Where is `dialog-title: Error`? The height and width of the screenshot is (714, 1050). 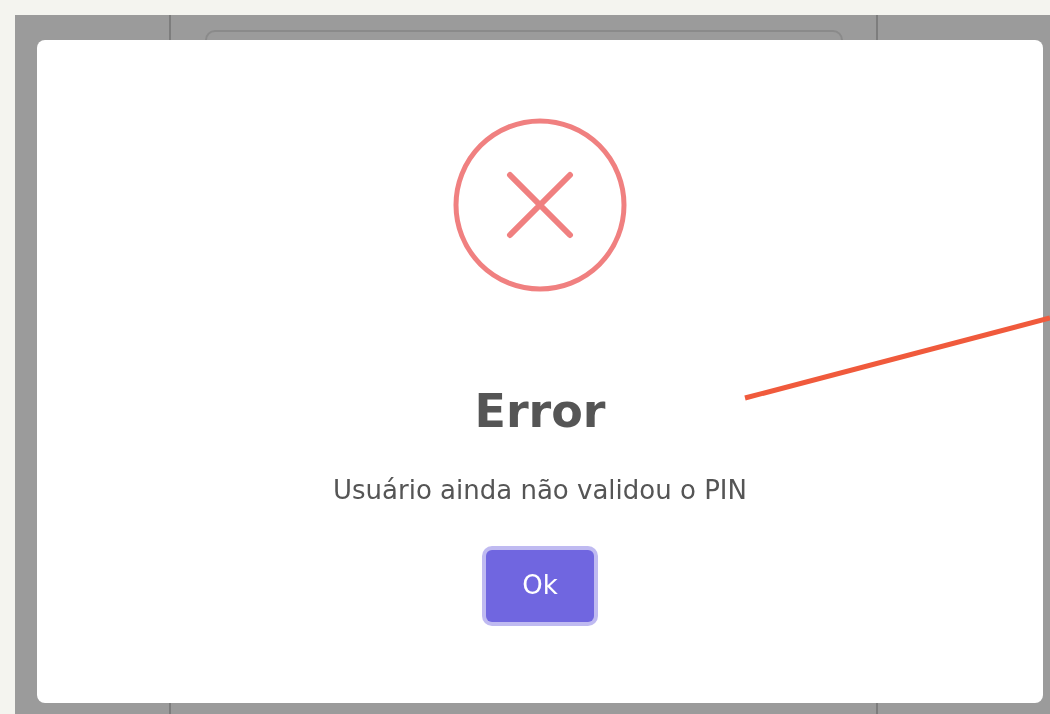 dialog-title: Error is located at coordinates (540, 412).